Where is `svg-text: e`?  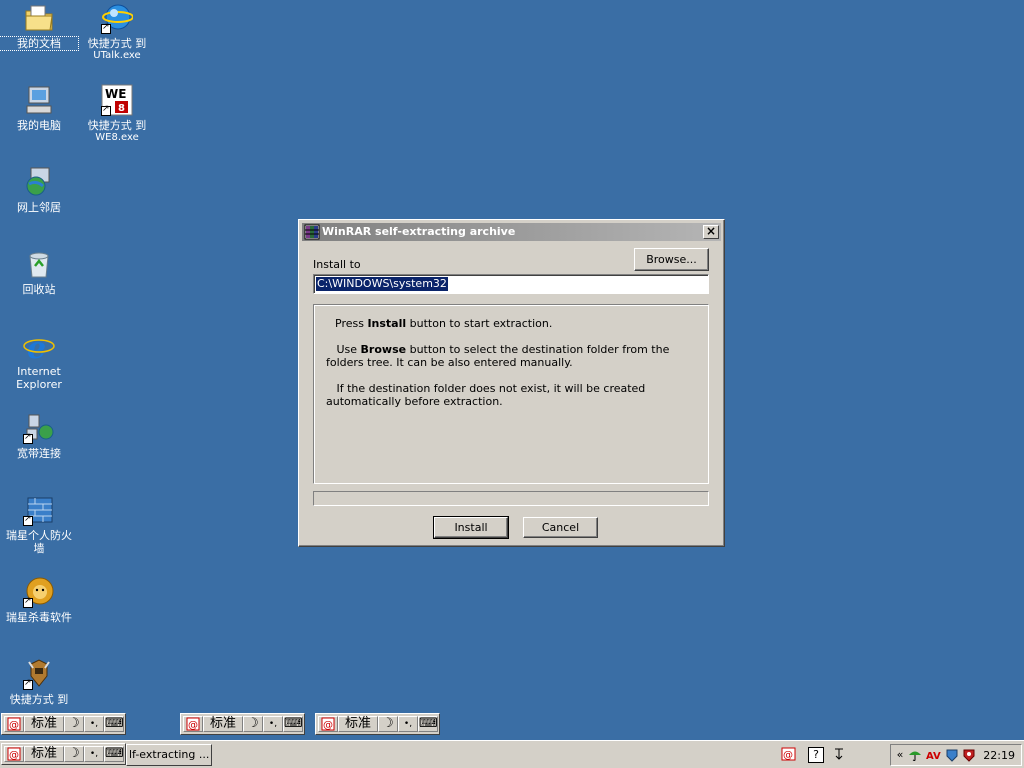 svg-text: e is located at coordinates (36, 346).